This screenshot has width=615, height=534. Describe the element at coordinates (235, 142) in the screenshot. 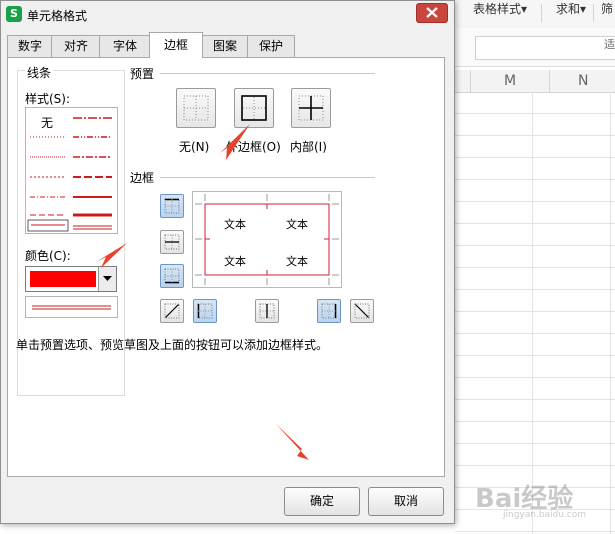

I see `annotation-arrow-outer` at that location.